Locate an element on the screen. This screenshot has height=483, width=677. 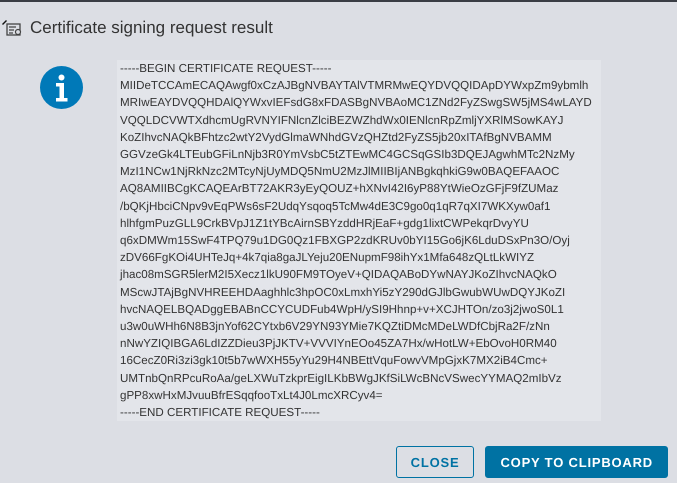
certificate-line: GGVzeGk4LTEubGFiLnNjb3R0YmVsbC5tZTEwMC4GCSqGSIb3DQEJAgwhMTc2NzMy is located at coordinates (348, 155).